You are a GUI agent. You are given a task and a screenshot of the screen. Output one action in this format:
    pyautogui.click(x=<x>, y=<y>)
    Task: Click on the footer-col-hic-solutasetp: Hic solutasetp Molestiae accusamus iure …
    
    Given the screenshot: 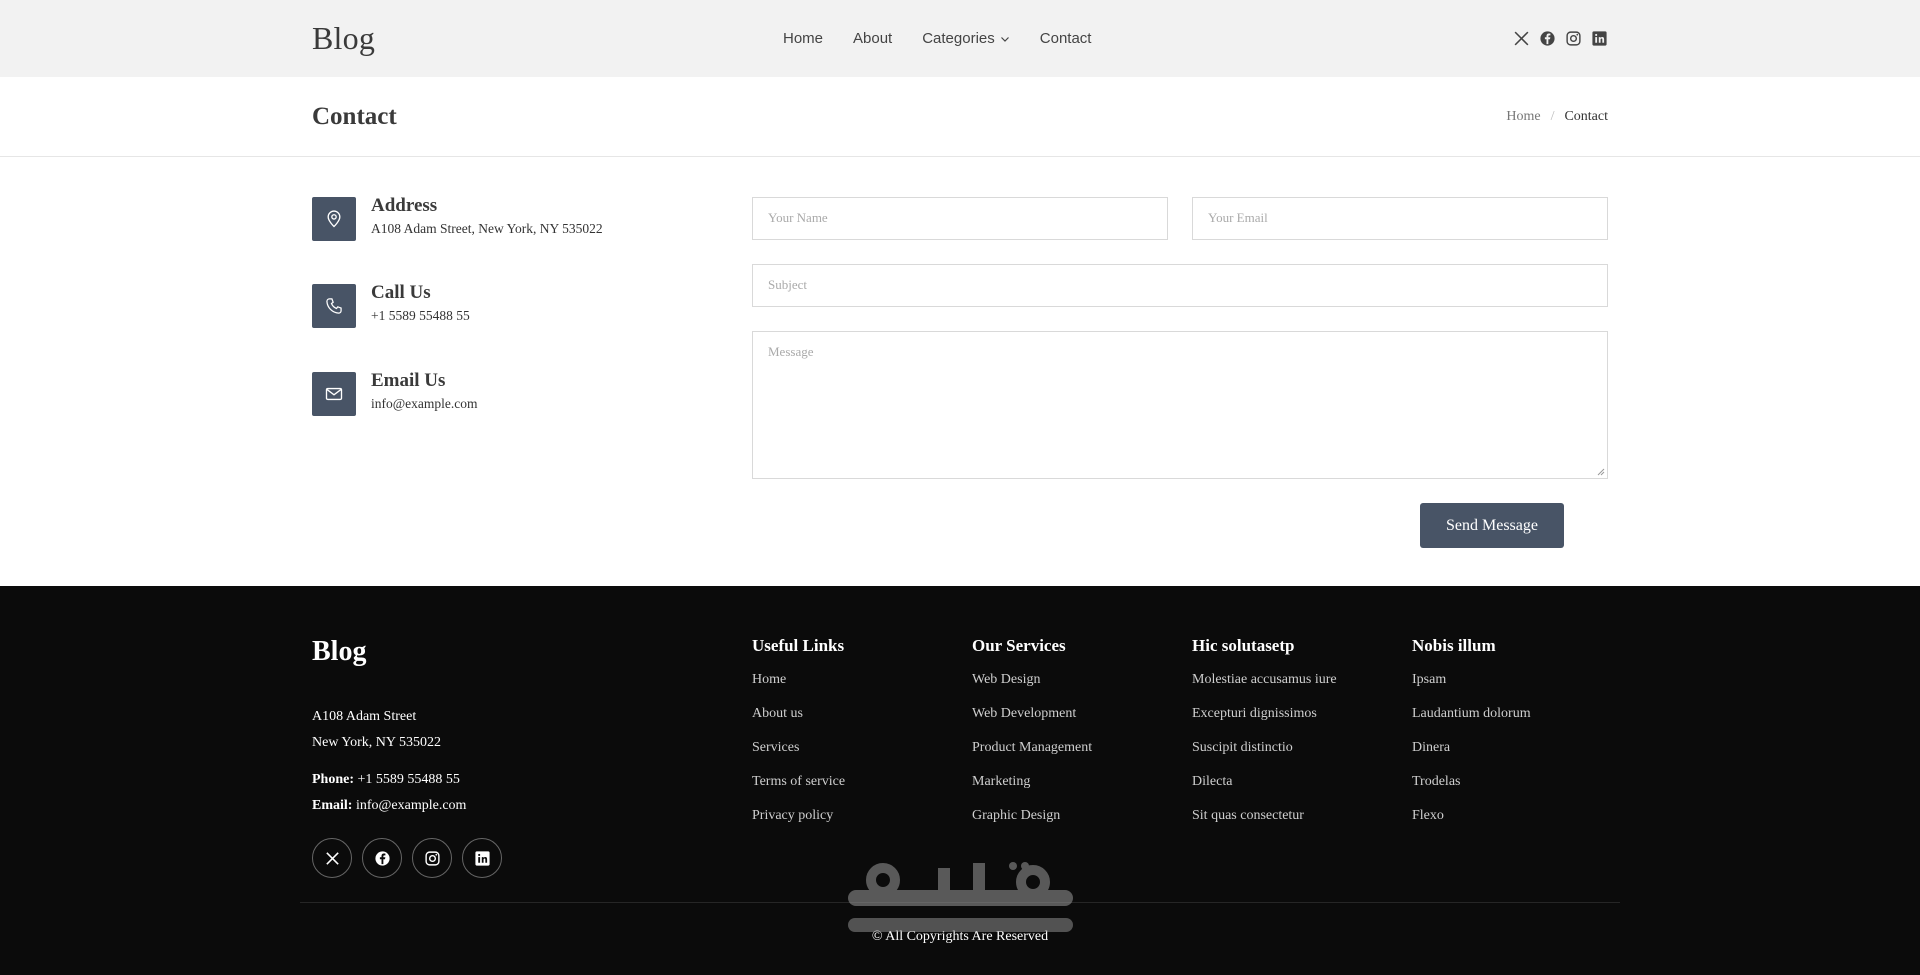 What is the action you would take?
    pyautogui.click(x=1264, y=738)
    